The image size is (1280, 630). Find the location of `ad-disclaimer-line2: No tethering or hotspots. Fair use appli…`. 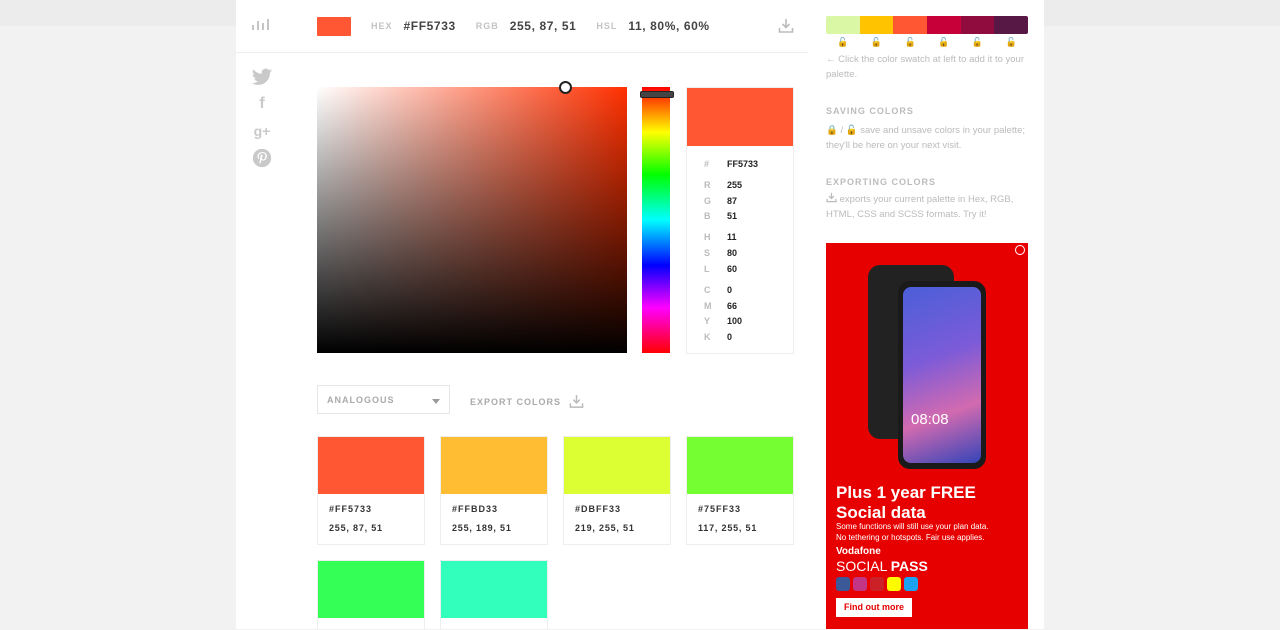

ad-disclaimer-line2: No tethering or hotspots. Fair use appli… is located at coordinates (910, 537).